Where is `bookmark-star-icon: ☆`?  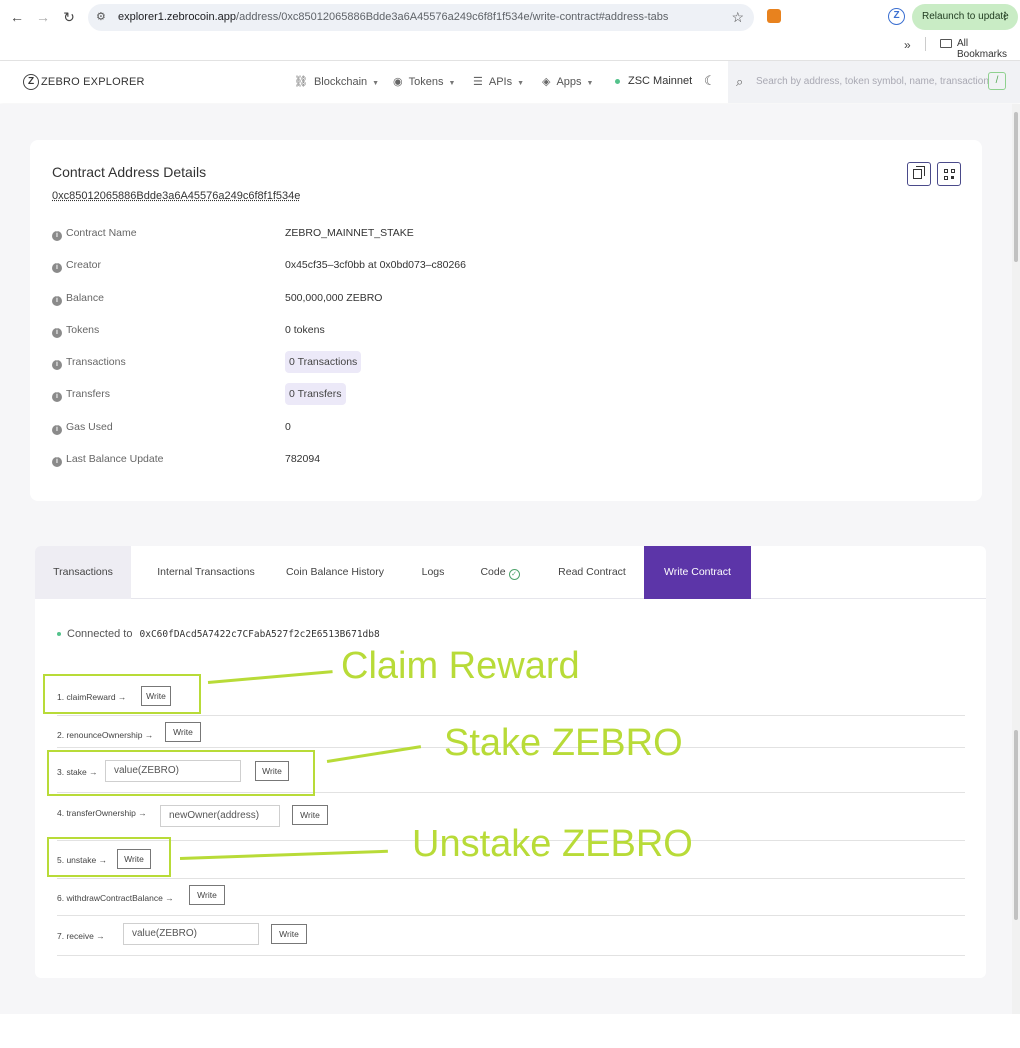 bookmark-star-icon: ☆ is located at coordinates (737, 17).